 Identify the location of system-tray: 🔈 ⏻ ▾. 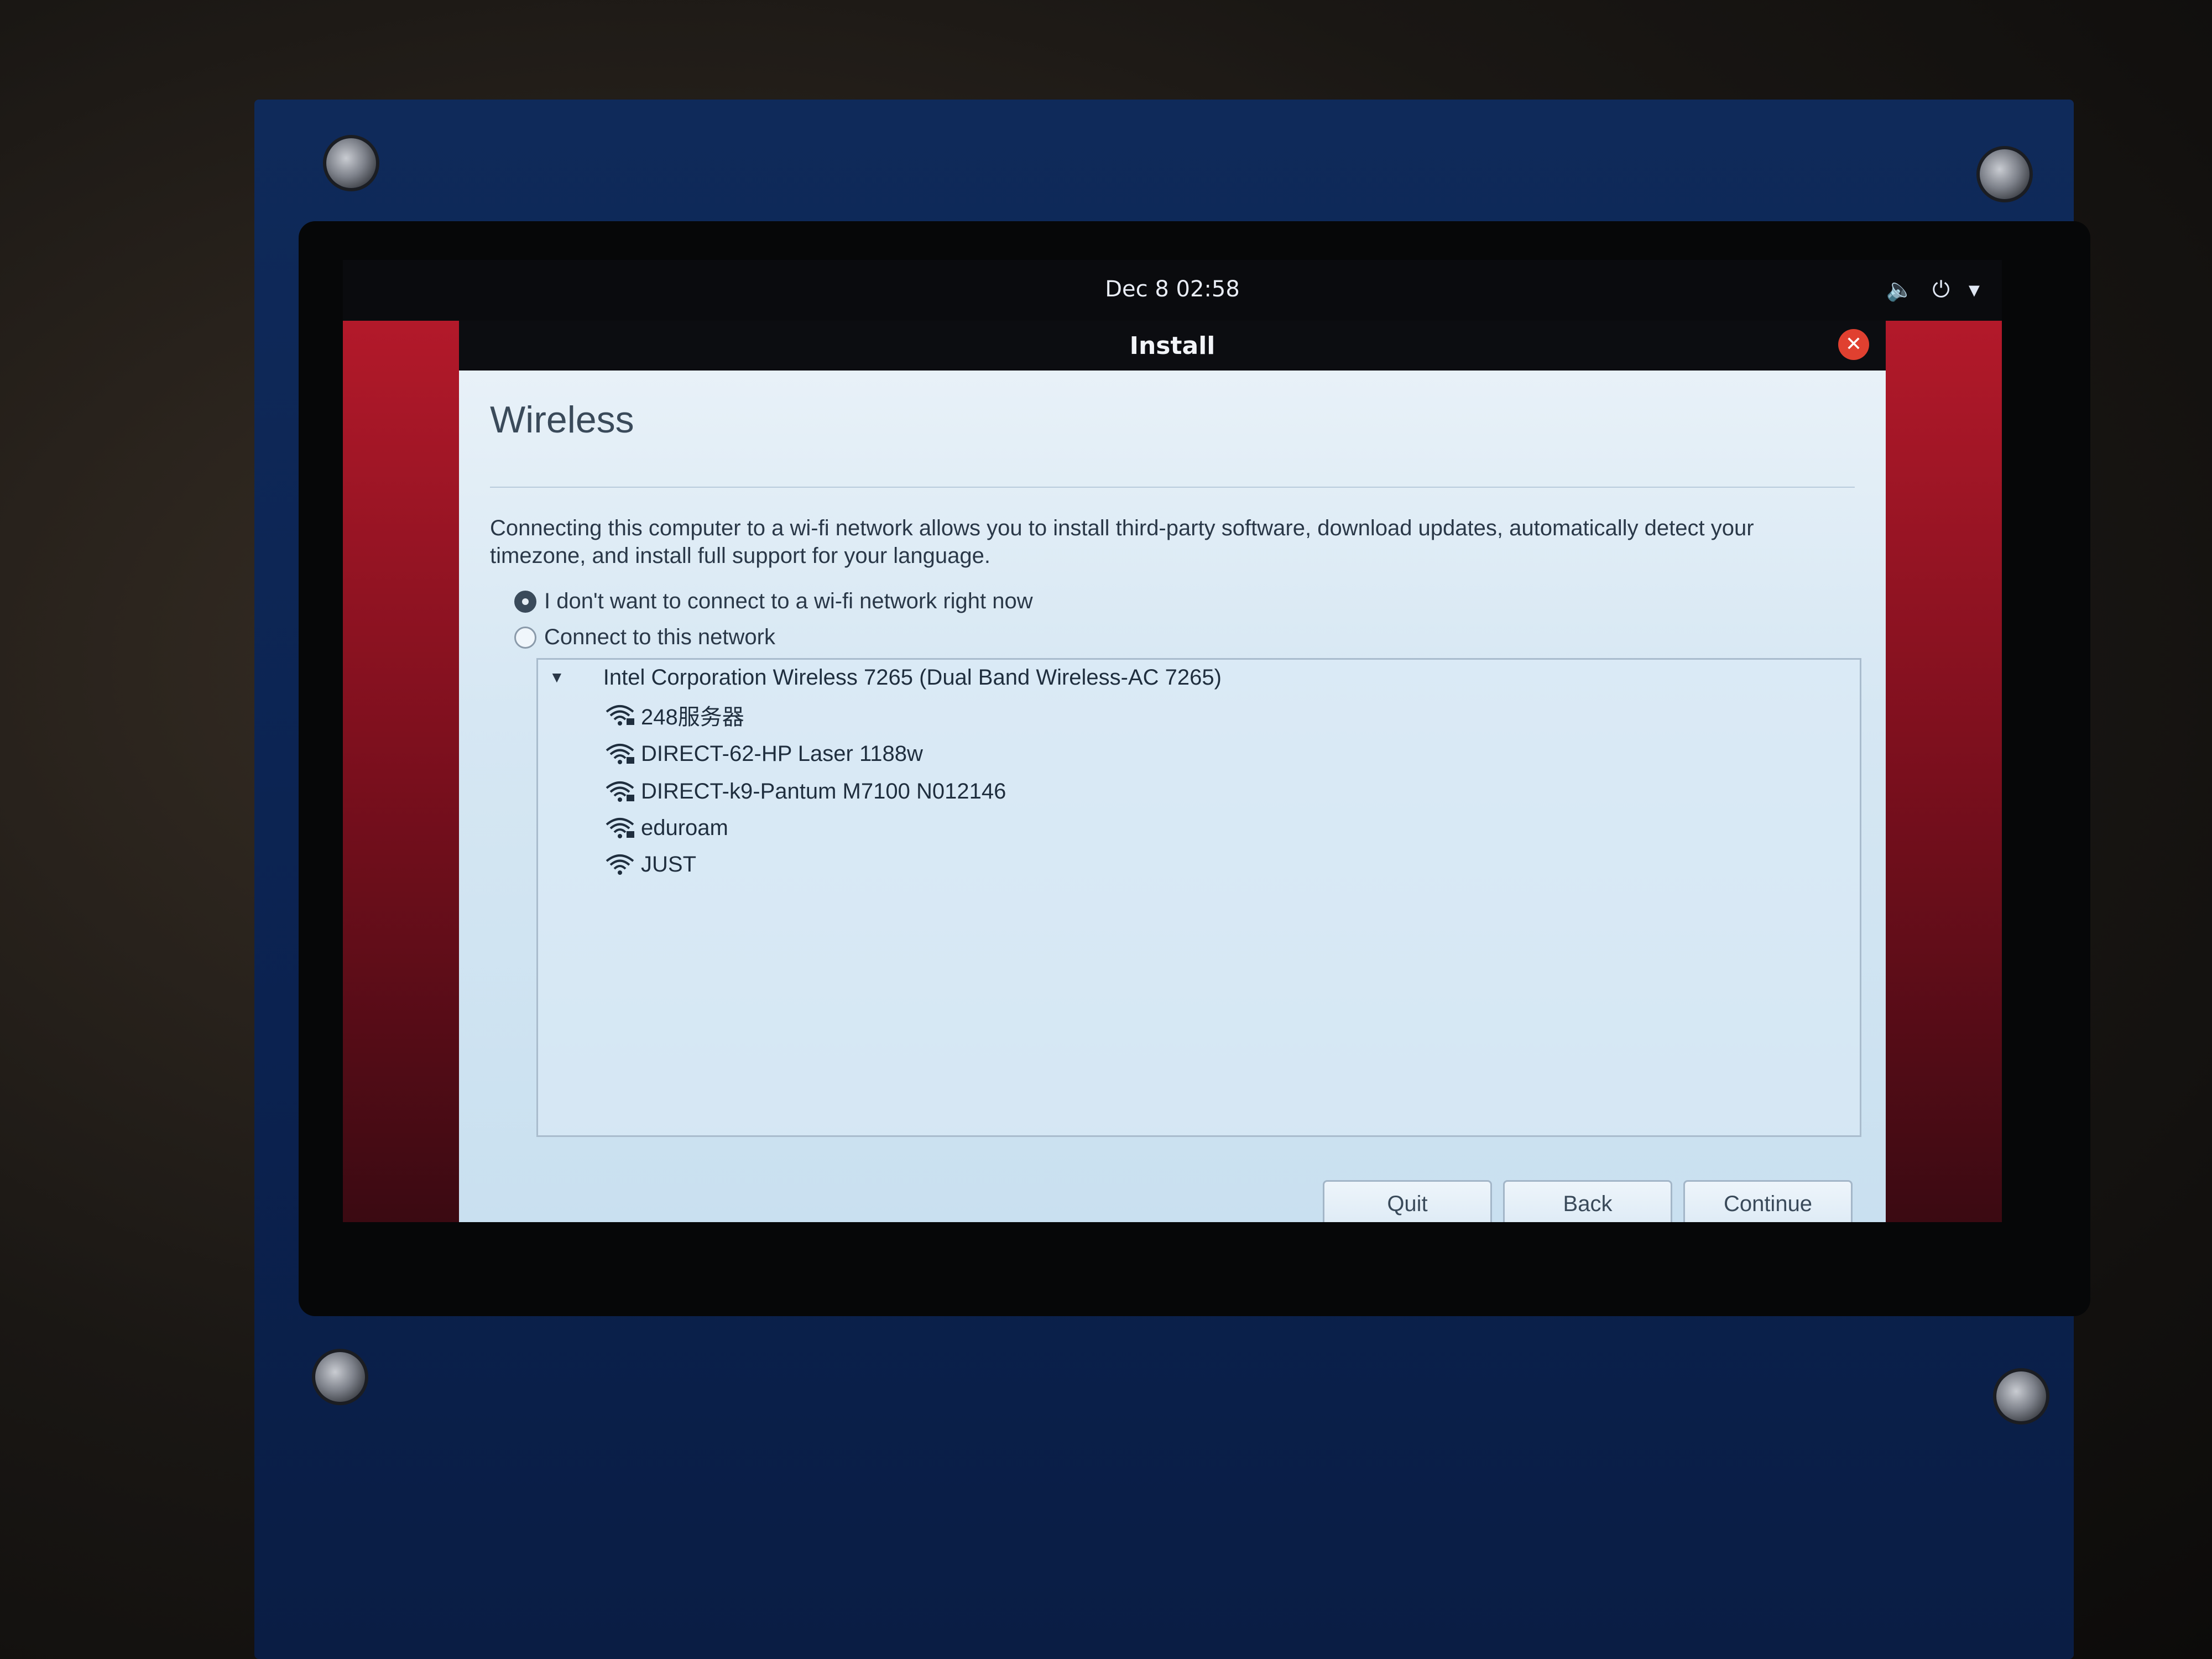
(1933, 289).